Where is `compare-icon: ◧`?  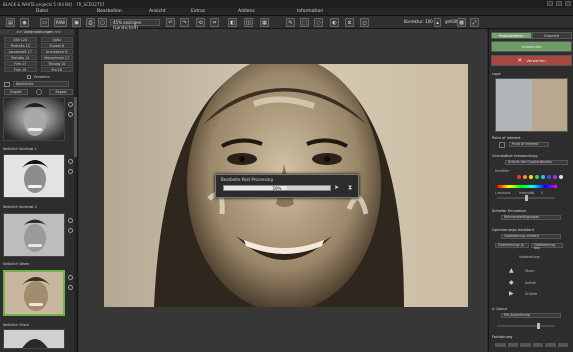 compare-icon: ◧ is located at coordinates (232, 22).